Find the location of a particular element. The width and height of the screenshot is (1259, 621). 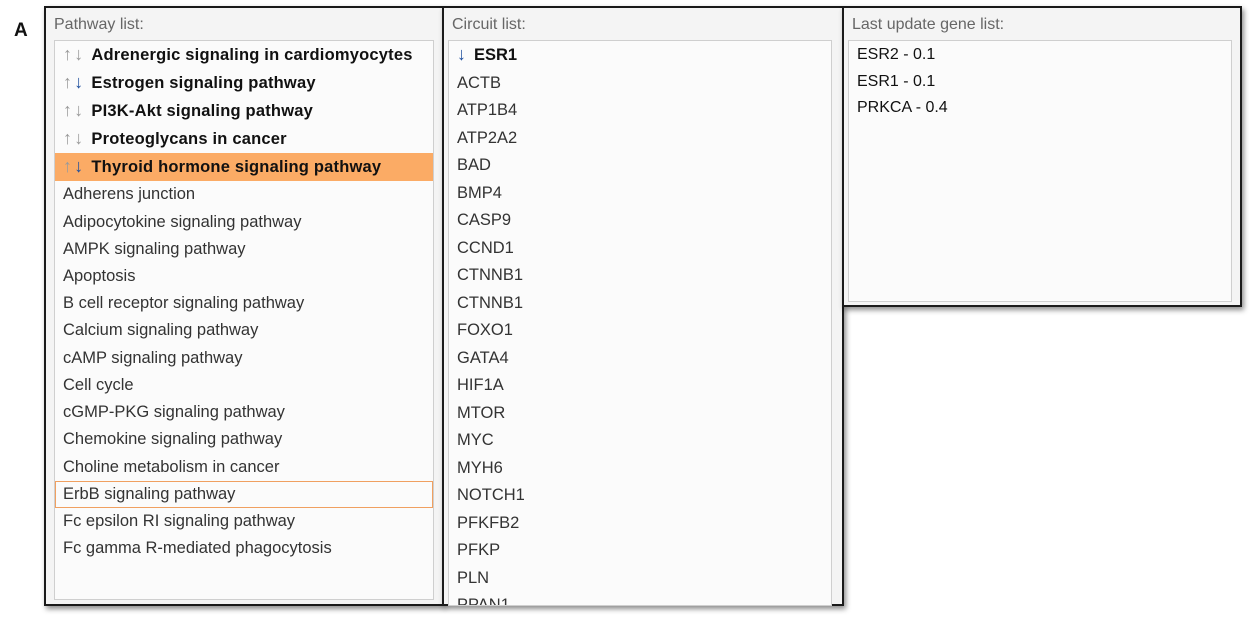

pathway-item: Adherens junction is located at coordinates (244, 194).